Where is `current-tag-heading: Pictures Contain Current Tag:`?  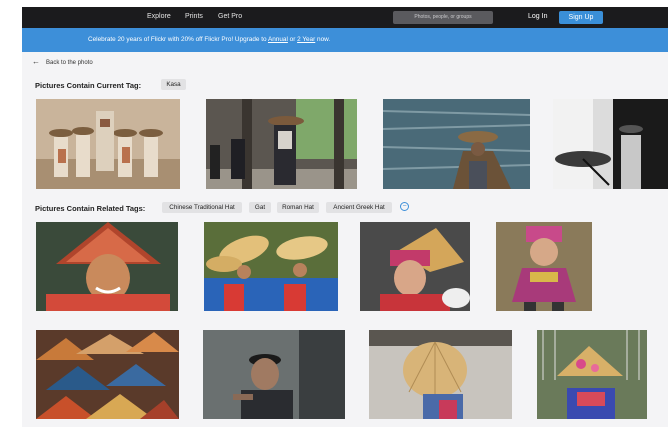
current-tag-heading: Pictures Contain Current Tag: is located at coordinates (88, 85).